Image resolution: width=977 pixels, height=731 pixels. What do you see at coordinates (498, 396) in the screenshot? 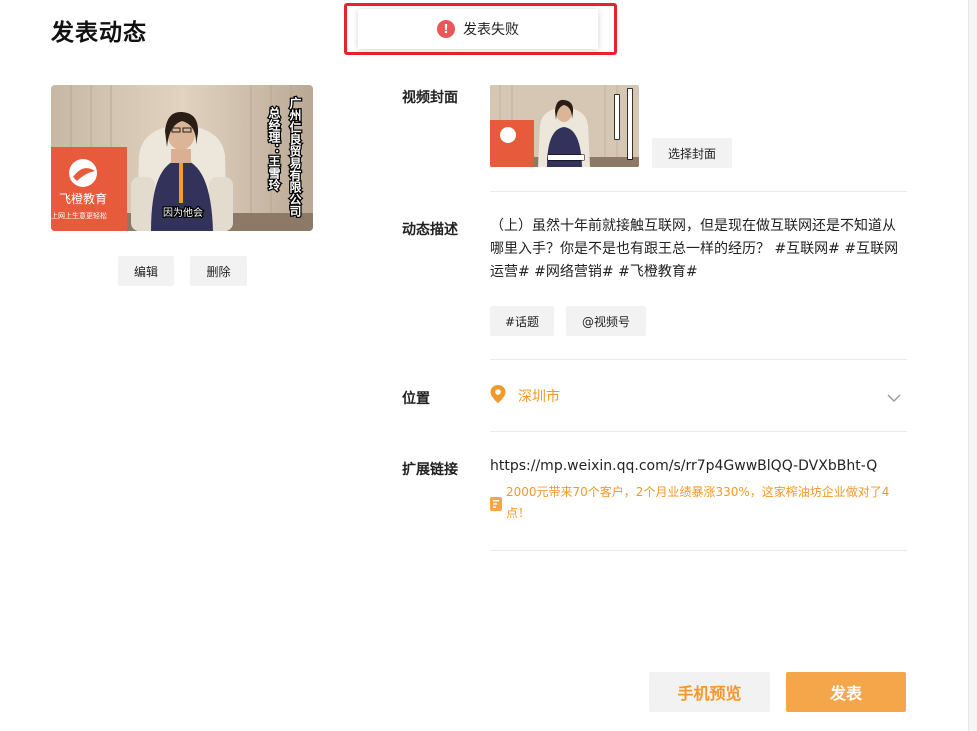
I see `location-pin-icon` at bounding box center [498, 396].